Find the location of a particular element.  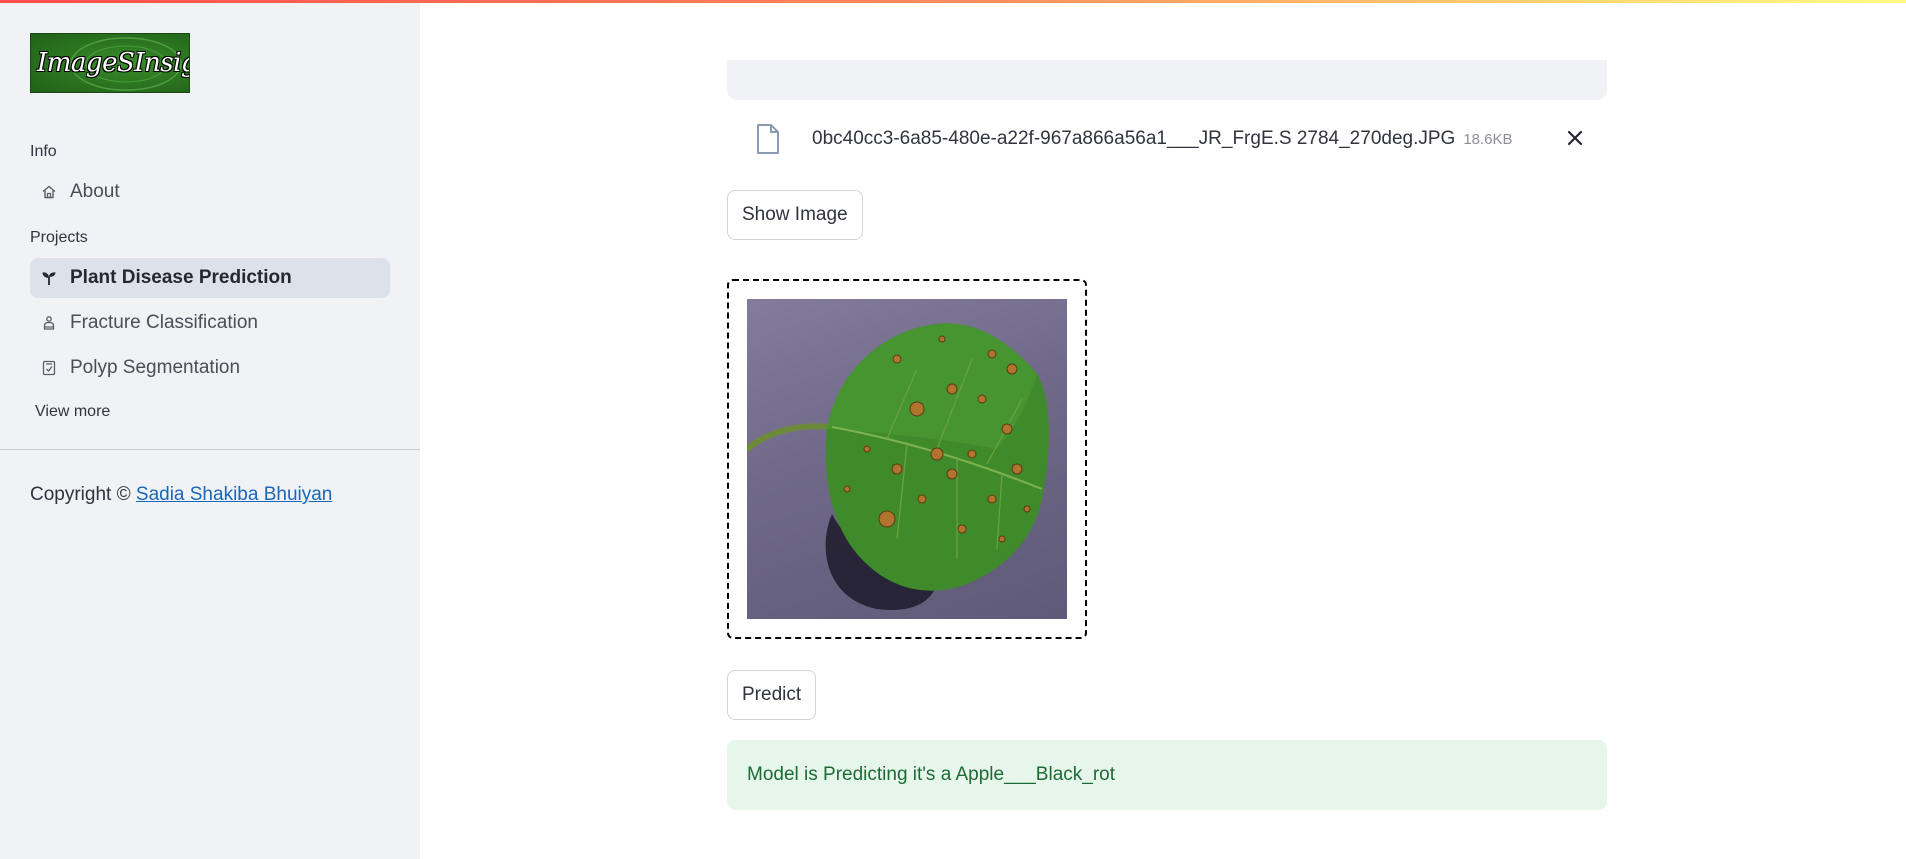

sidebar-item-label: Plant Disease Prediction is located at coordinates (181, 277).